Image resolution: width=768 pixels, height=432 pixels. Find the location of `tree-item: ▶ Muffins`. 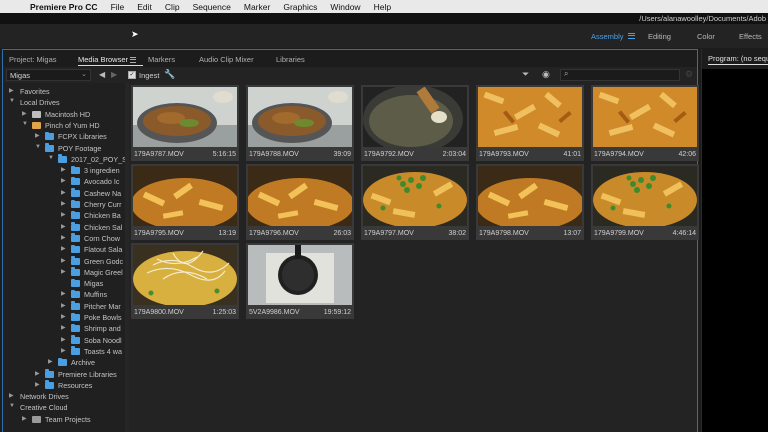

tree-item: ▶ Muffins is located at coordinates (64, 294).